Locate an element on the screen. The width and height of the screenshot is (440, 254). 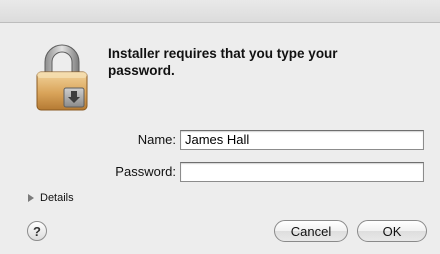
details-disclosure: Details is located at coordinates (51, 198).